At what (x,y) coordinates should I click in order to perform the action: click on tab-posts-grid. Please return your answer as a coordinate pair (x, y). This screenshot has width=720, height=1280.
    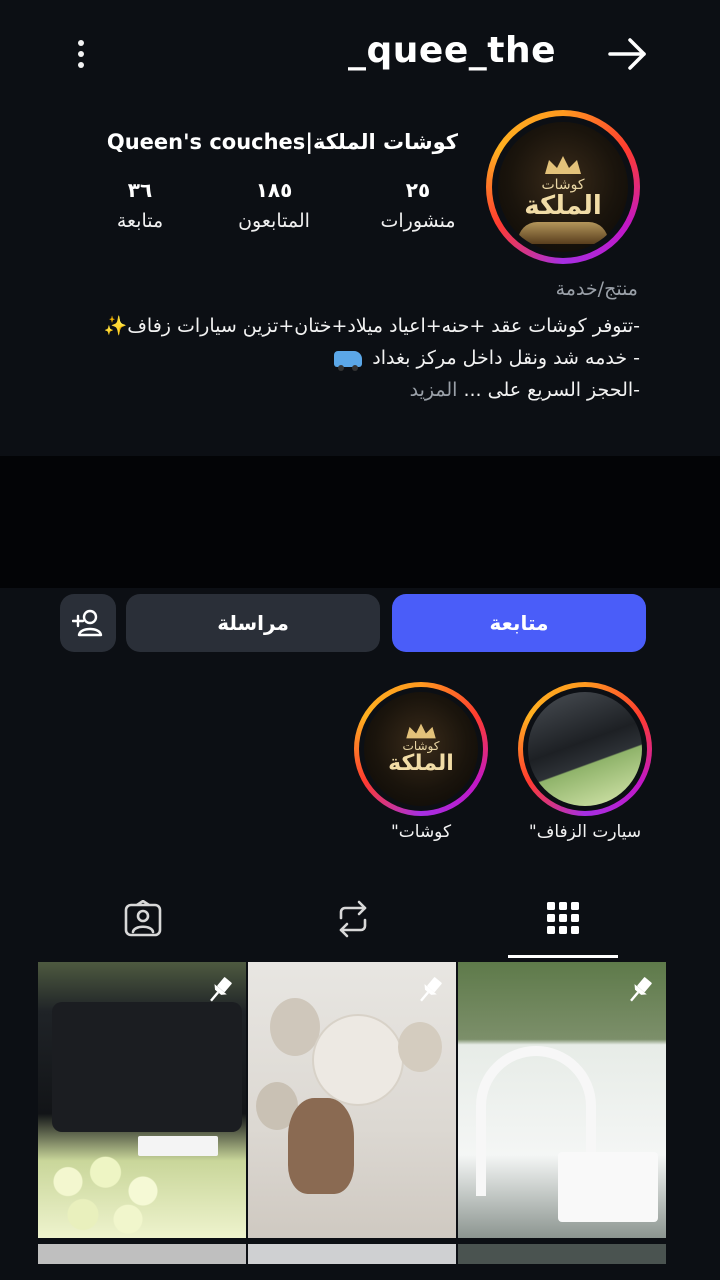
    Looking at the image, I should click on (563, 919).